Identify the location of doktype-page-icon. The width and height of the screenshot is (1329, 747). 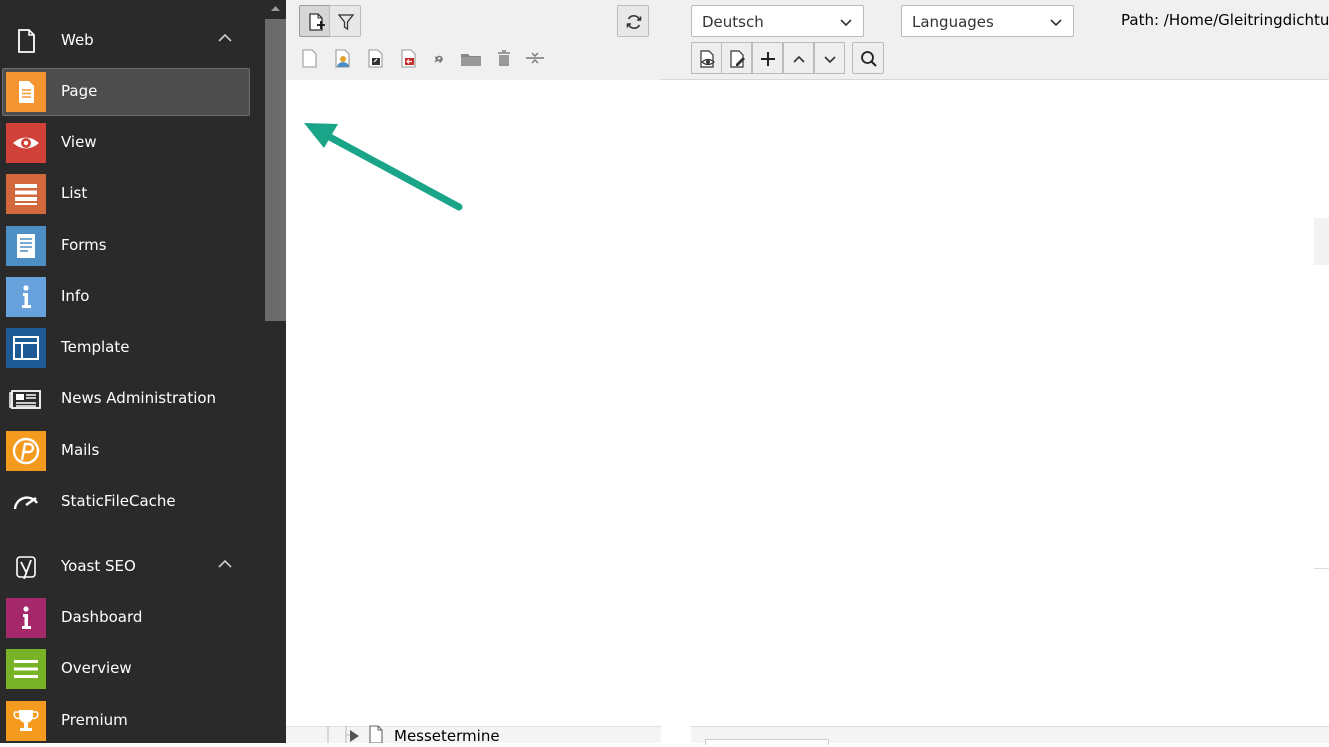
(309, 58).